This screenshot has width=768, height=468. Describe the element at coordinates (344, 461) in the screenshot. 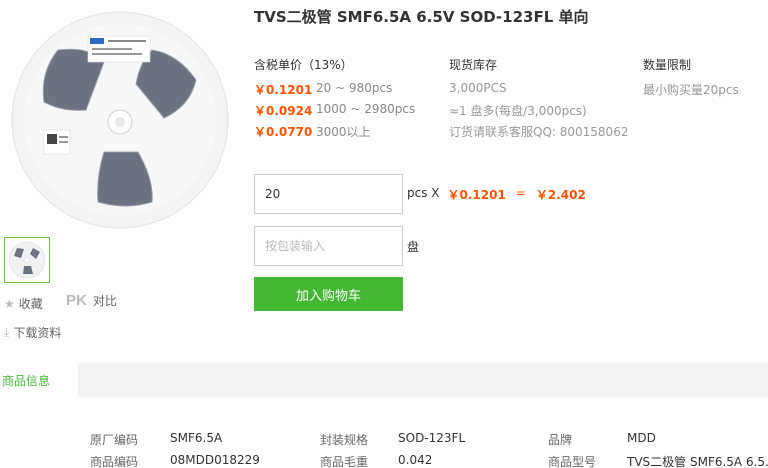

I see `spec-label: 商品毛重` at that location.